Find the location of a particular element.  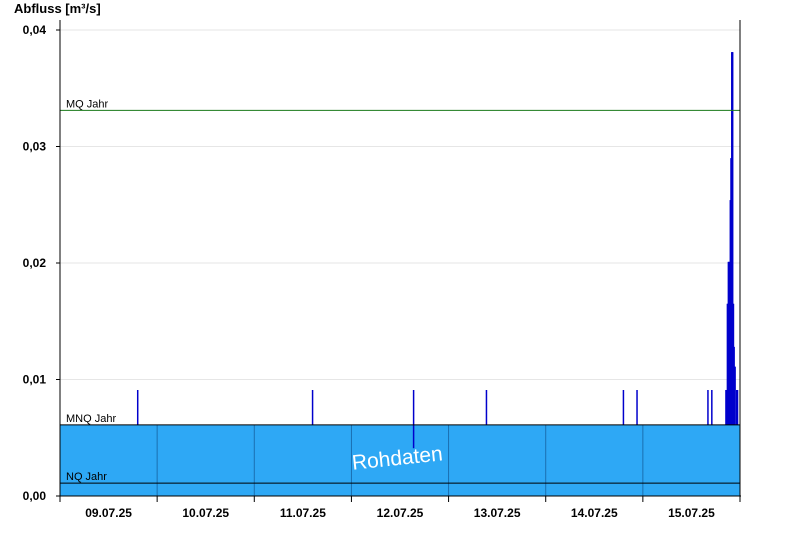

y-ticks: 0,00 0,01 0,02 0,03 0,04 is located at coordinates (41, 263).